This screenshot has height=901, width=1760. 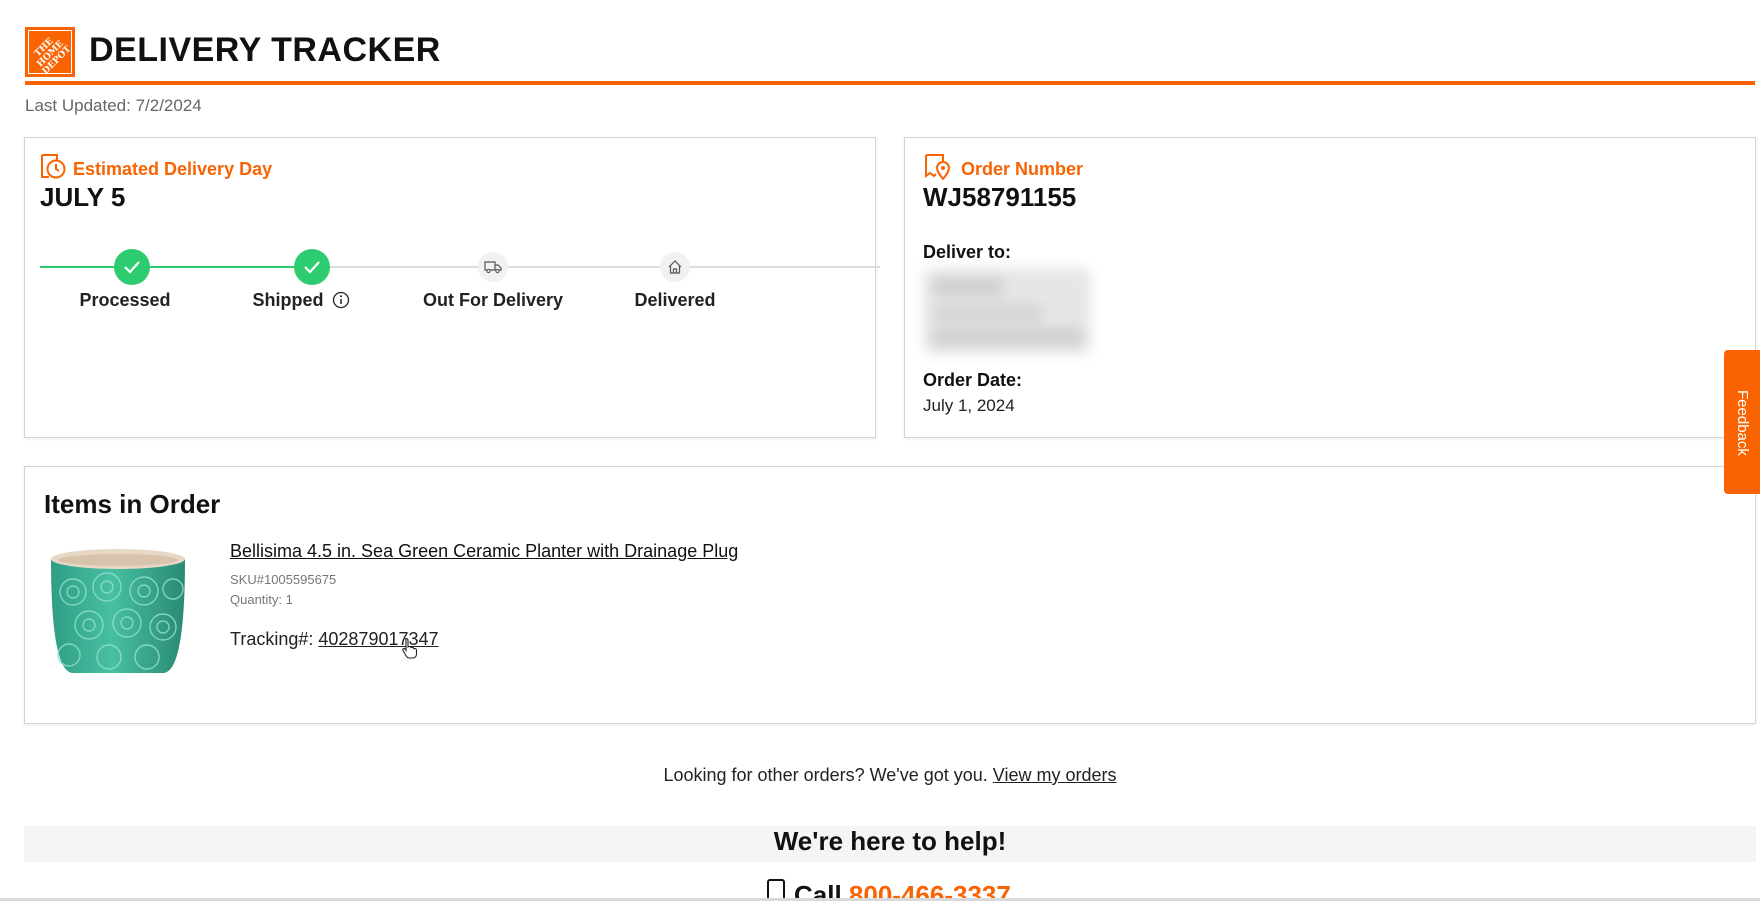 I want to click on help-title: We're here to help!, so click(x=890, y=841).